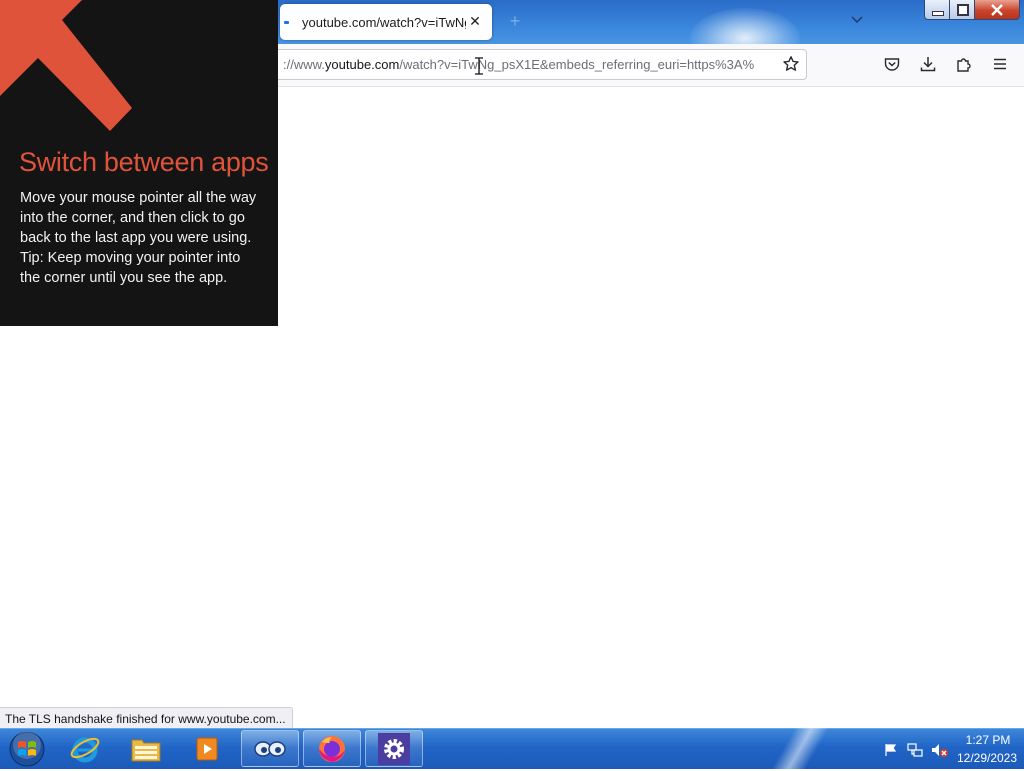 The image size is (1024, 771). Describe the element at coordinates (1000, 64) in the screenshot. I see `menu-icon` at that location.